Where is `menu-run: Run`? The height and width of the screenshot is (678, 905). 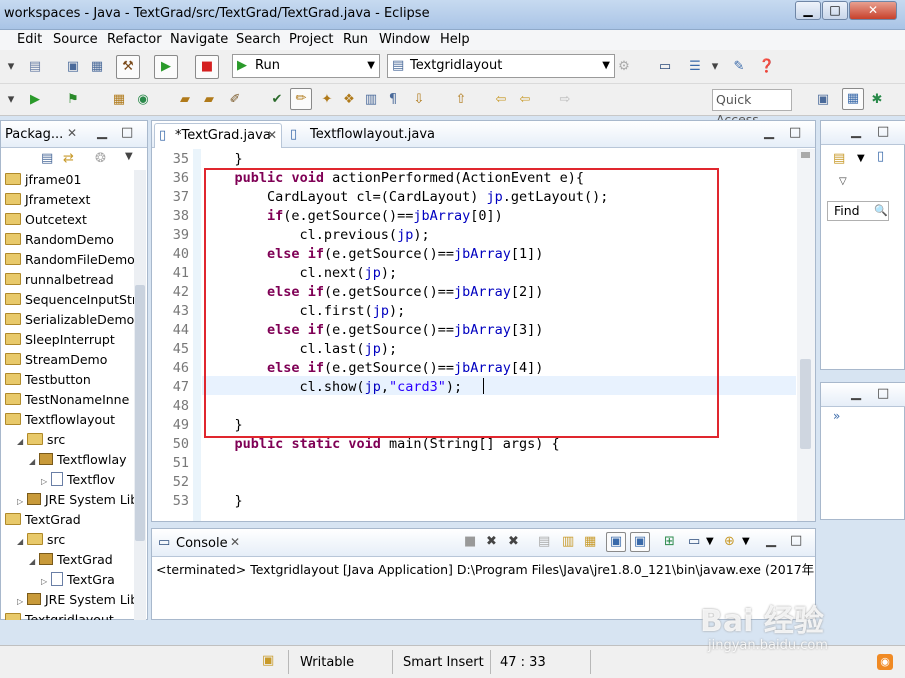
menu-run: Run is located at coordinates (355, 39).